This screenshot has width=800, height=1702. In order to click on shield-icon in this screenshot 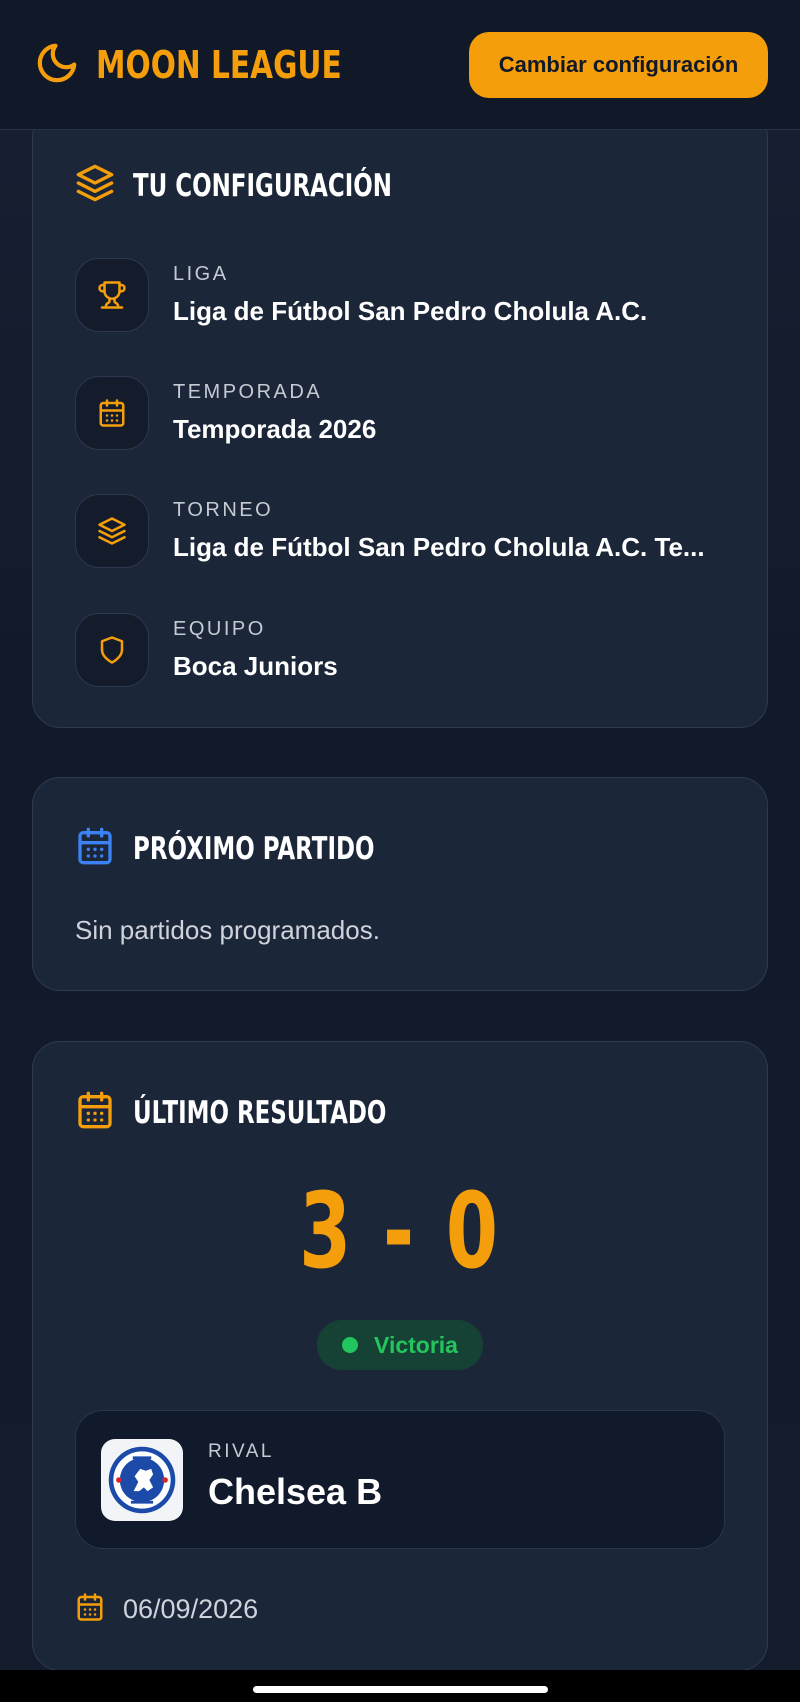, I will do `click(112, 650)`.